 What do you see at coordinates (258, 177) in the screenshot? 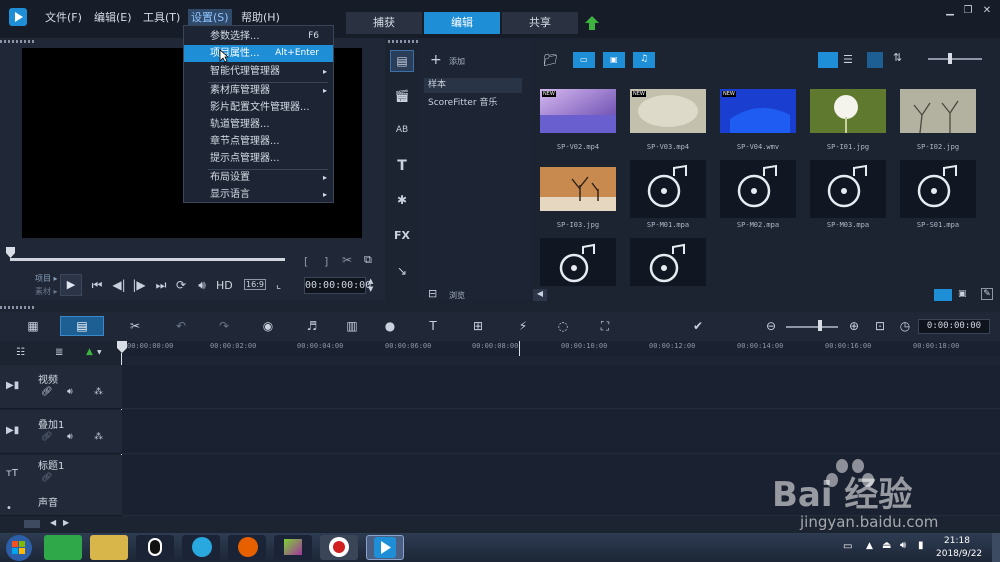
I see `menu-item-layout-settings: 布局设置 ▸` at bounding box center [258, 177].